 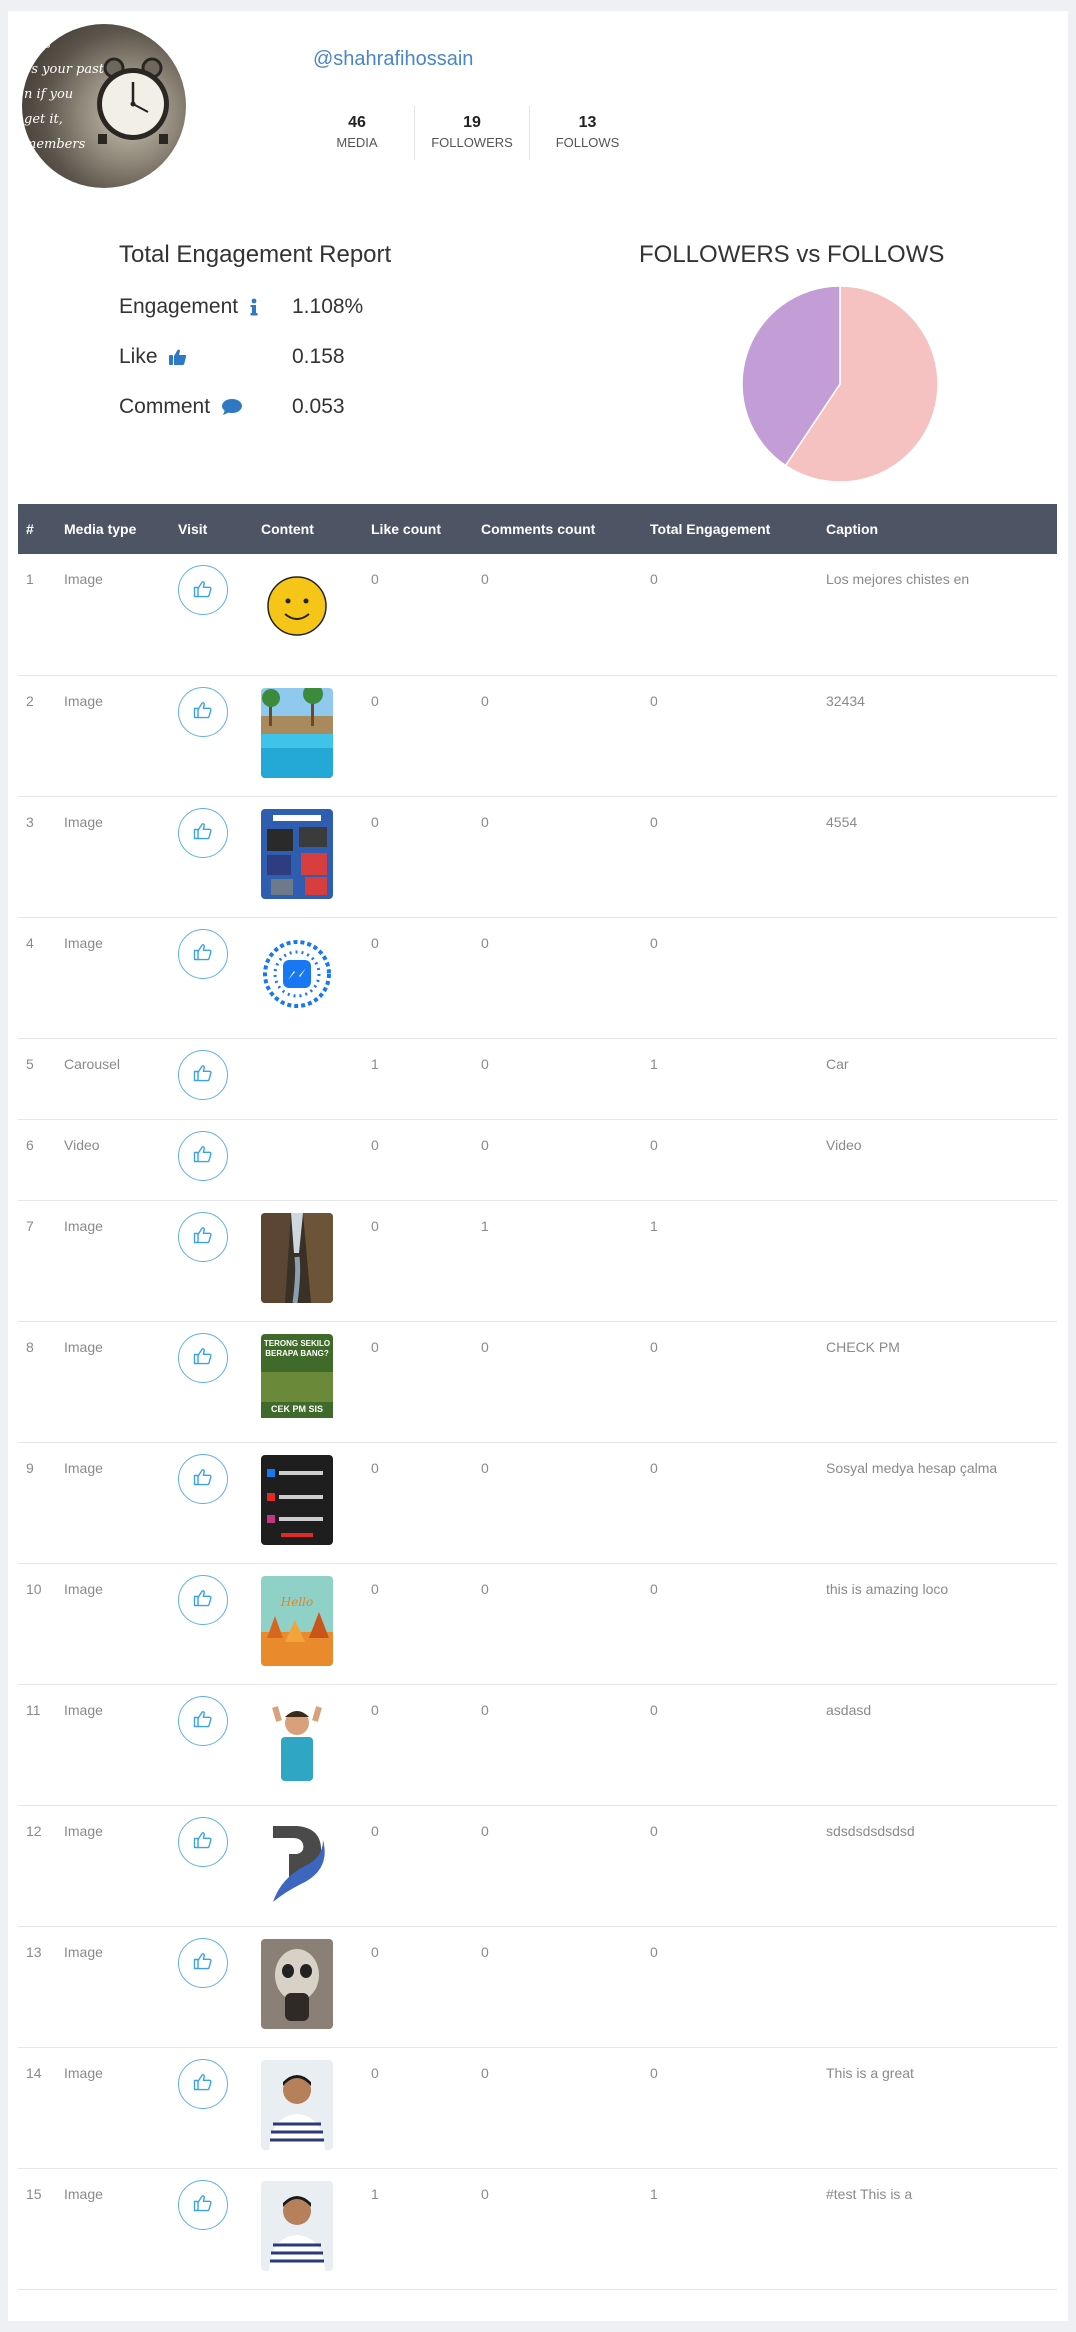 I want to click on row-caption: 32434, so click(x=937, y=736).